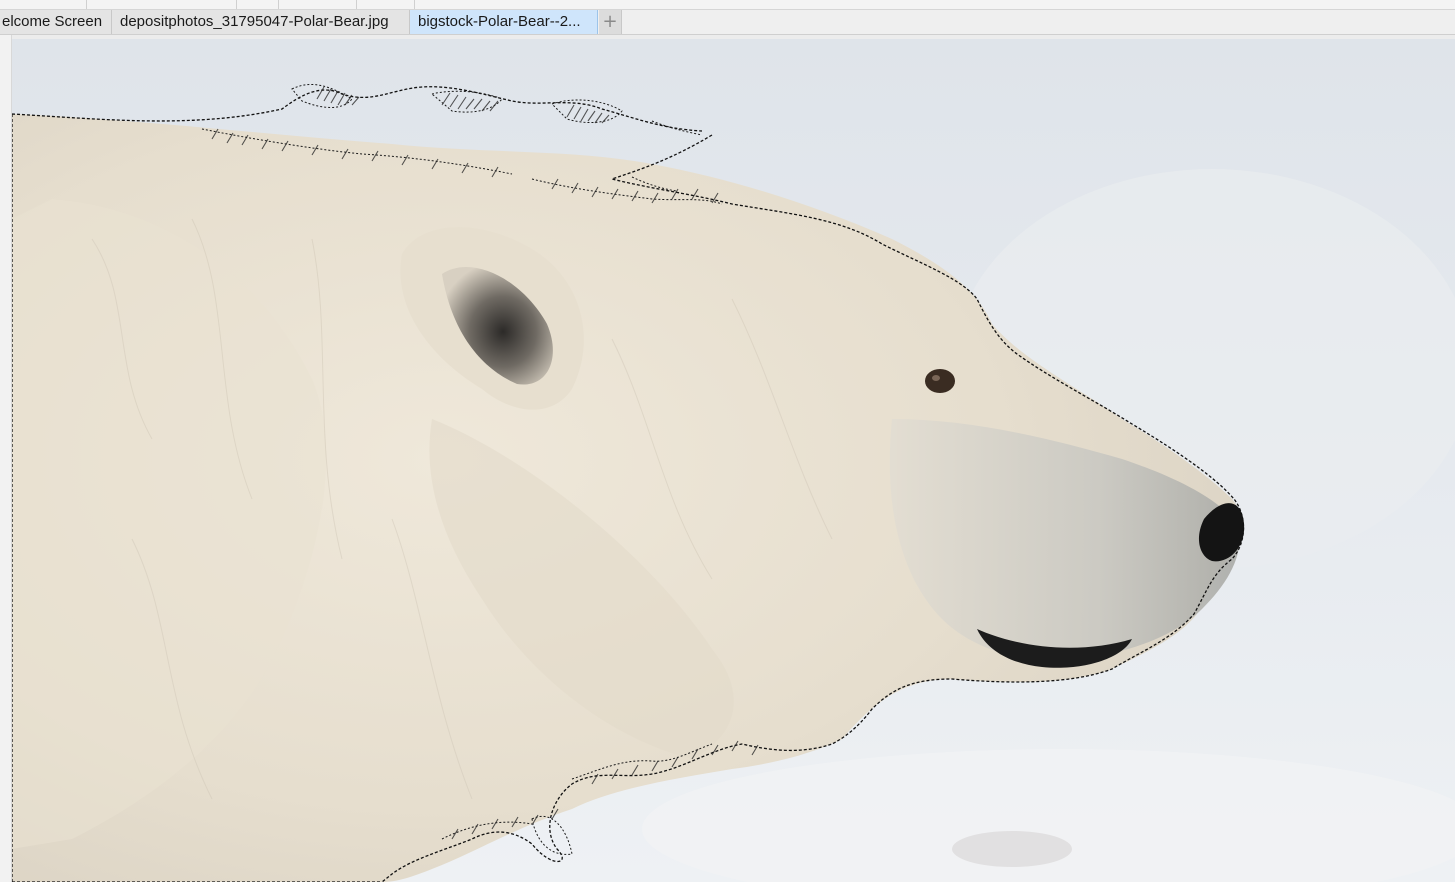  I want to click on bear-eye, so click(940, 381).